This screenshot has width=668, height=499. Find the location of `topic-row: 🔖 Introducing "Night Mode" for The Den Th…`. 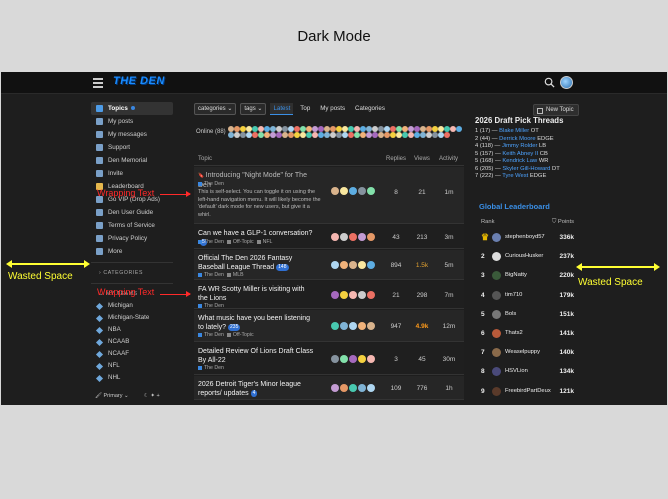

topic-row: 🔖 Introducing "Night Mode" for The Den Th… is located at coordinates (329, 195).